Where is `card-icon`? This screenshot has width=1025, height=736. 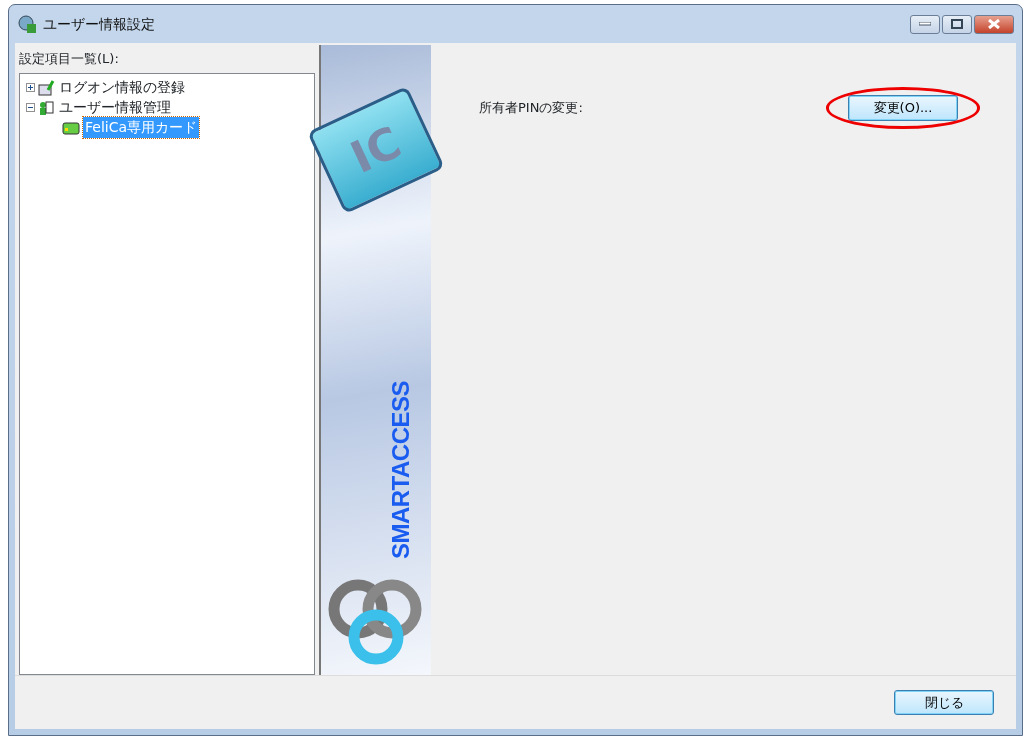 card-icon is located at coordinates (71, 127).